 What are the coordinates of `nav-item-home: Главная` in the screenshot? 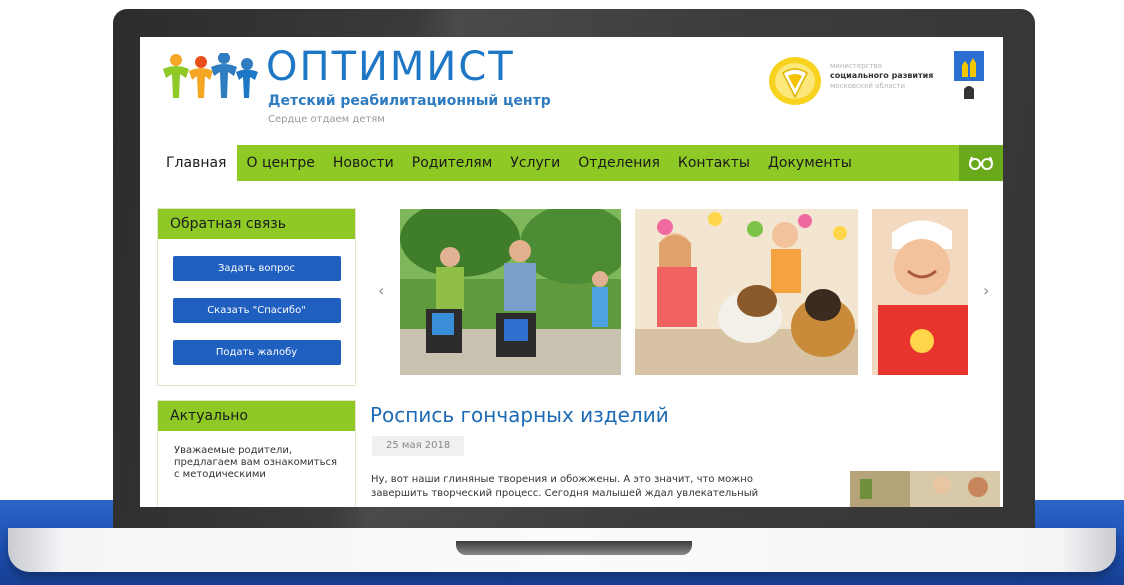 It's located at (196, 163).